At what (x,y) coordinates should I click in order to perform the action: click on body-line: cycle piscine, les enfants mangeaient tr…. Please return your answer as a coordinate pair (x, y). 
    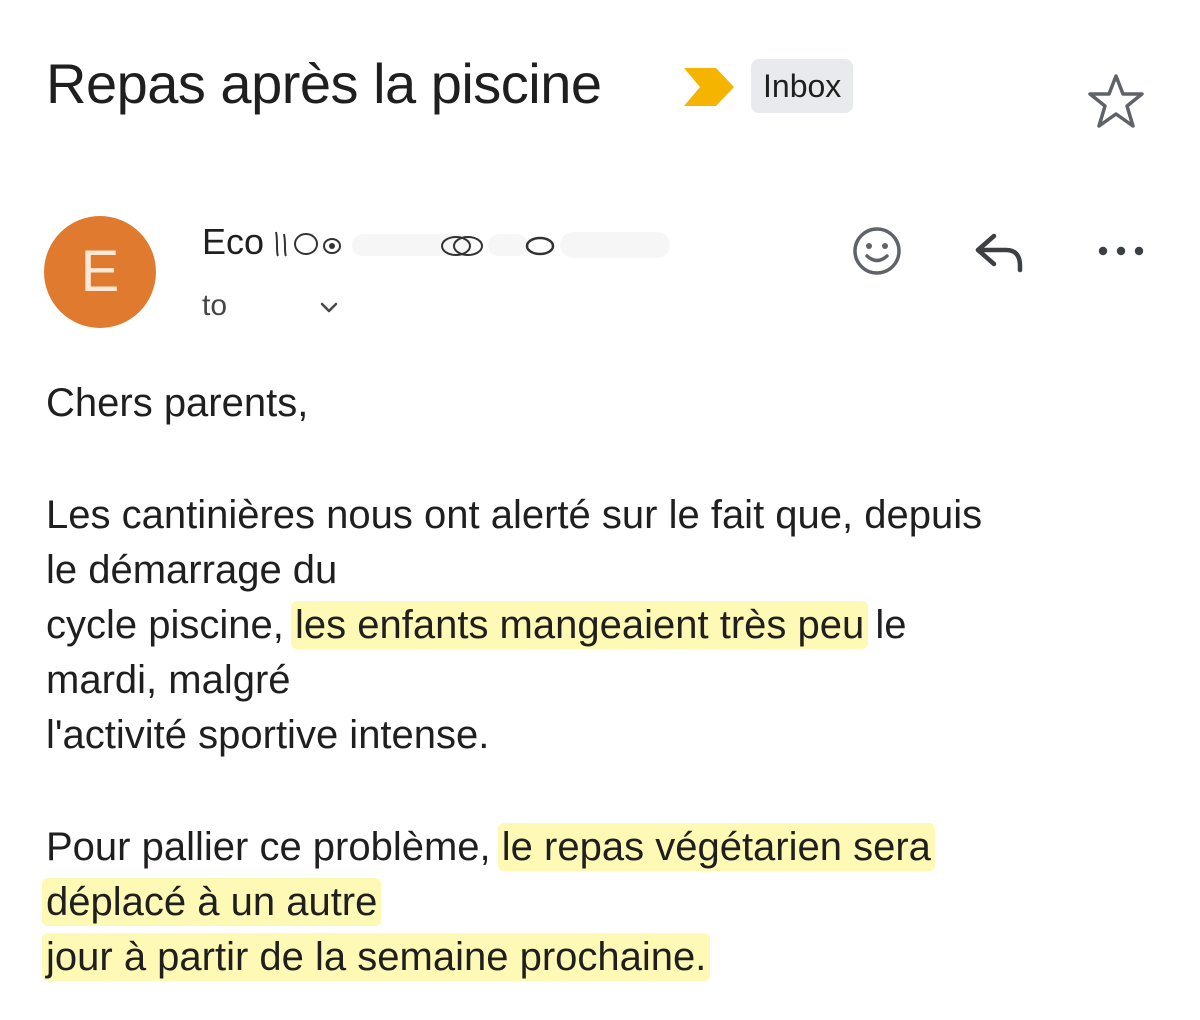
    Looking at the image, I should click on (606, 625).